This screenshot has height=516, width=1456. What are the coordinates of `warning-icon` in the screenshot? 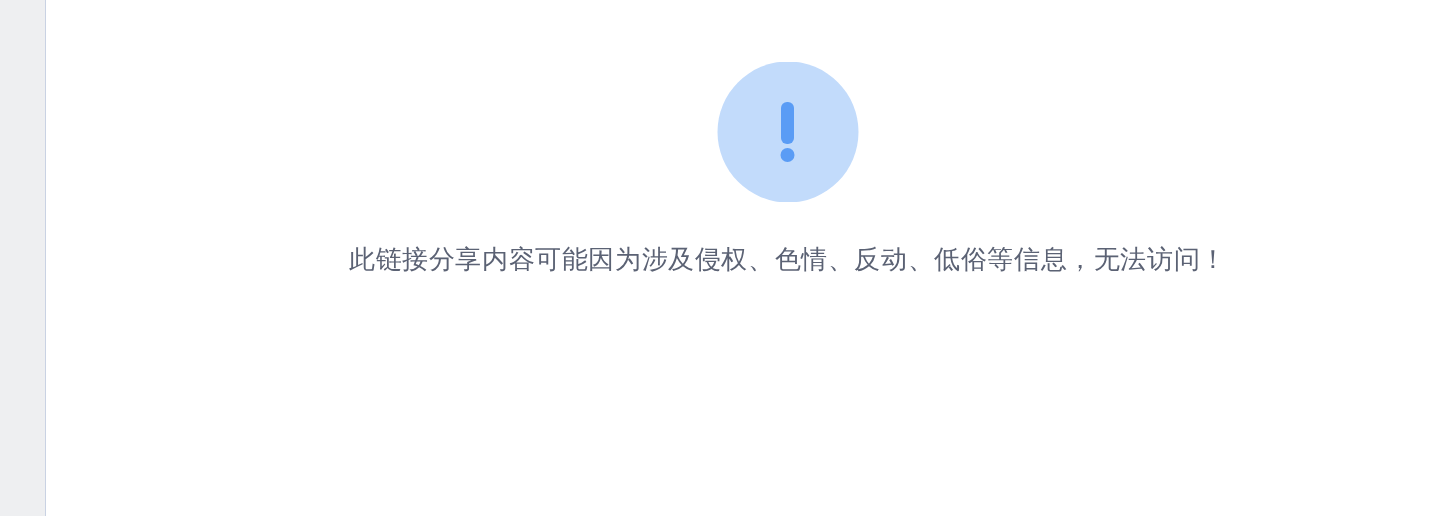 It's located at (788, 132).